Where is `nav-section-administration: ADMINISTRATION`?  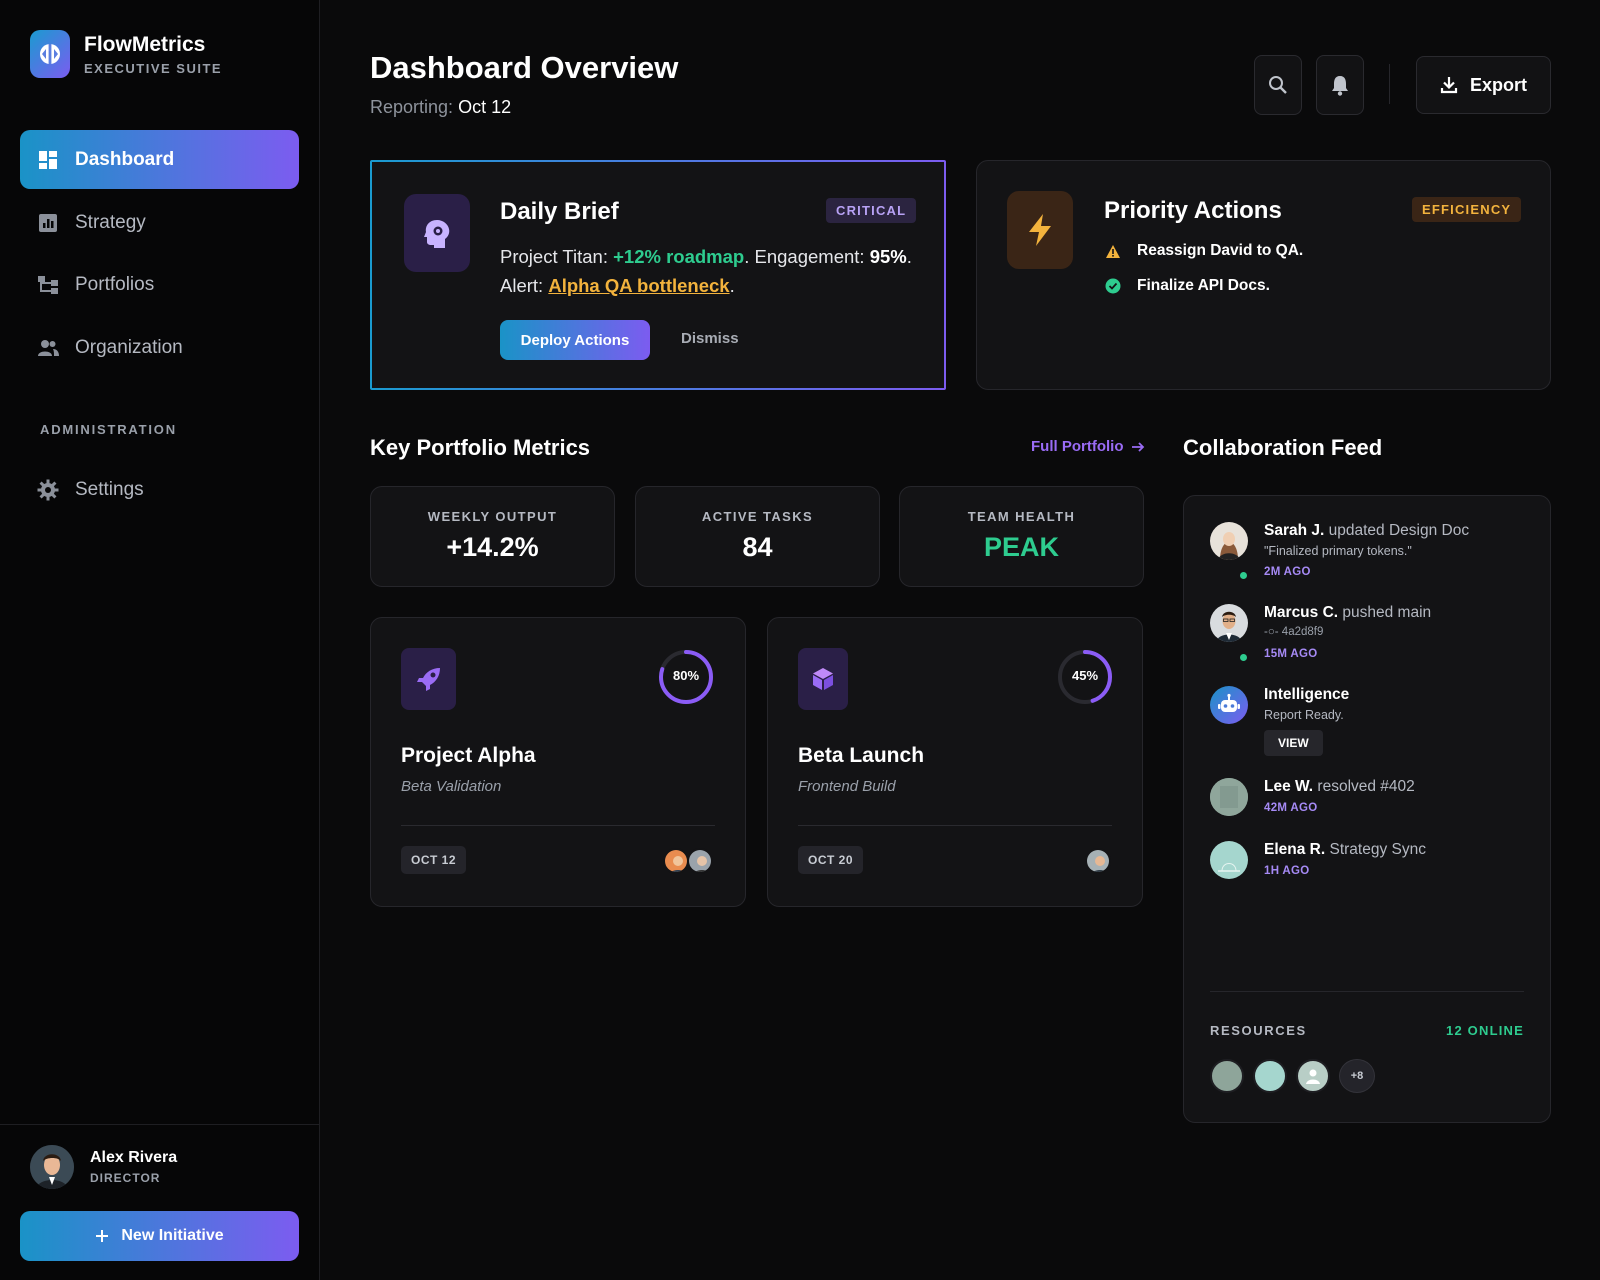
nav-section-administration: ADMINISTRATION is located at coordinates (108, 429).